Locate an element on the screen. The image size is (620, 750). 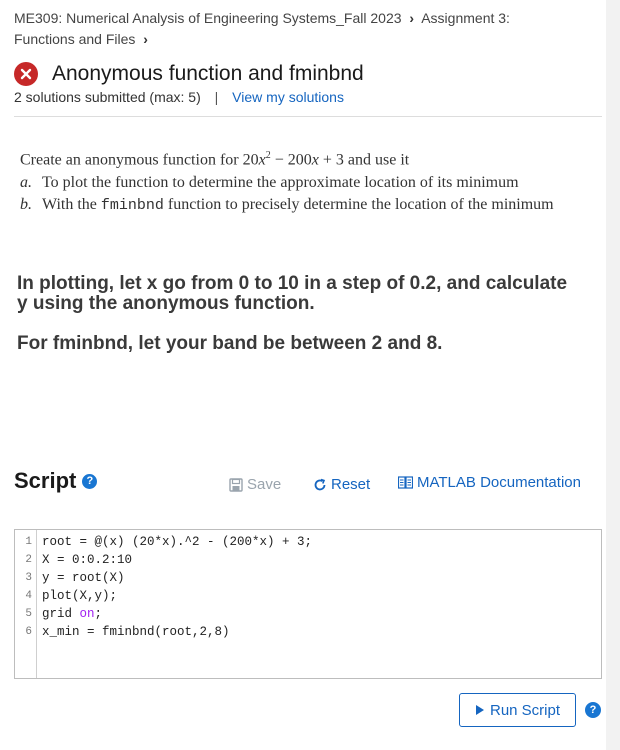
error-x-icon is located at coordinates (26, 74).